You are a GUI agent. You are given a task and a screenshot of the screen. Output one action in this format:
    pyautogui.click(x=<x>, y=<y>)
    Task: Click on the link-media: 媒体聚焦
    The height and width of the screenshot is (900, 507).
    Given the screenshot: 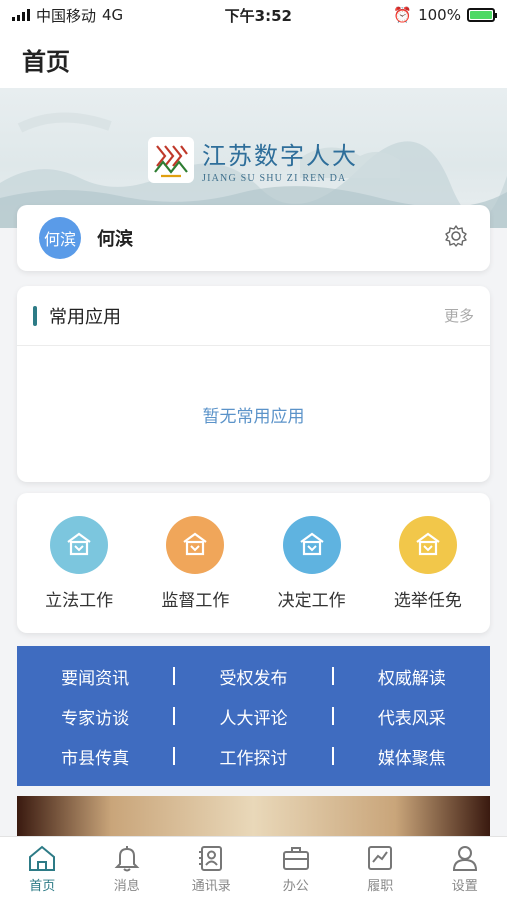 What is the action you would take?
    pyautogui.click(x=412, y=756)
    